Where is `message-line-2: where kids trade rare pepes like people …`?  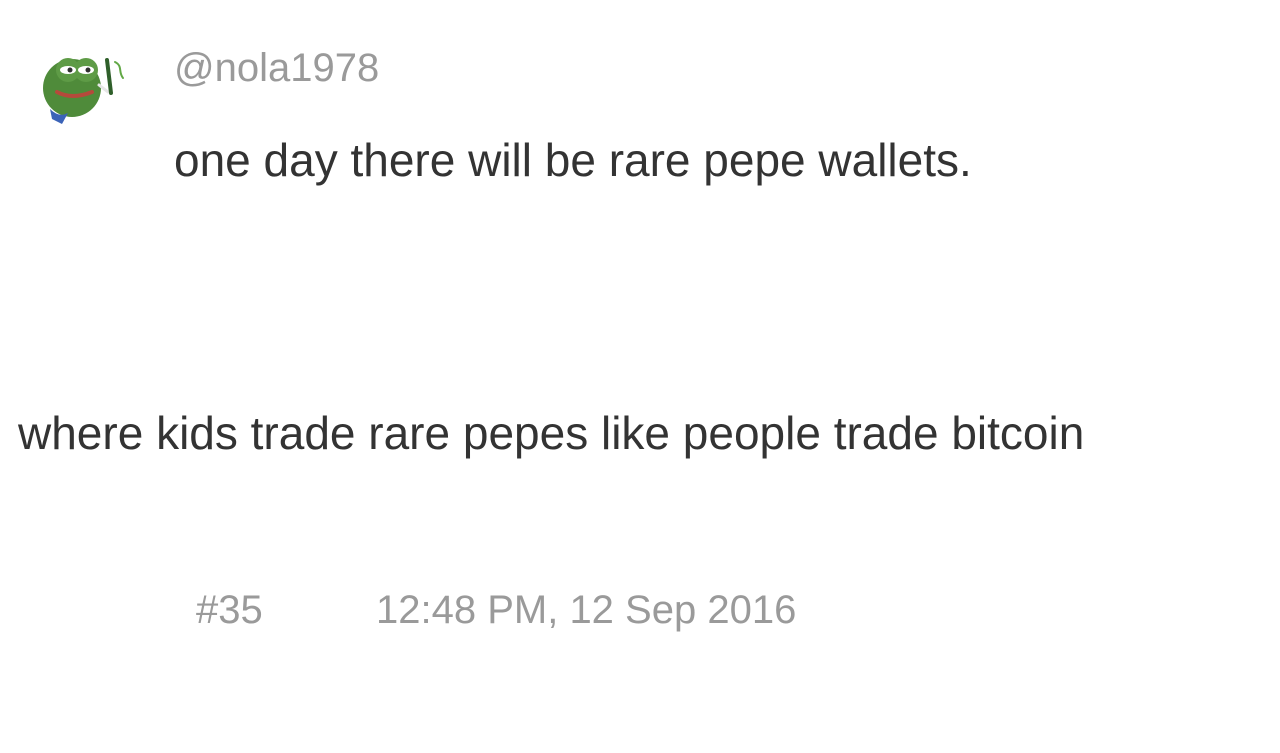
message-line-2: where kids trade rare pepes like people … is located at coordinates (551, 433).